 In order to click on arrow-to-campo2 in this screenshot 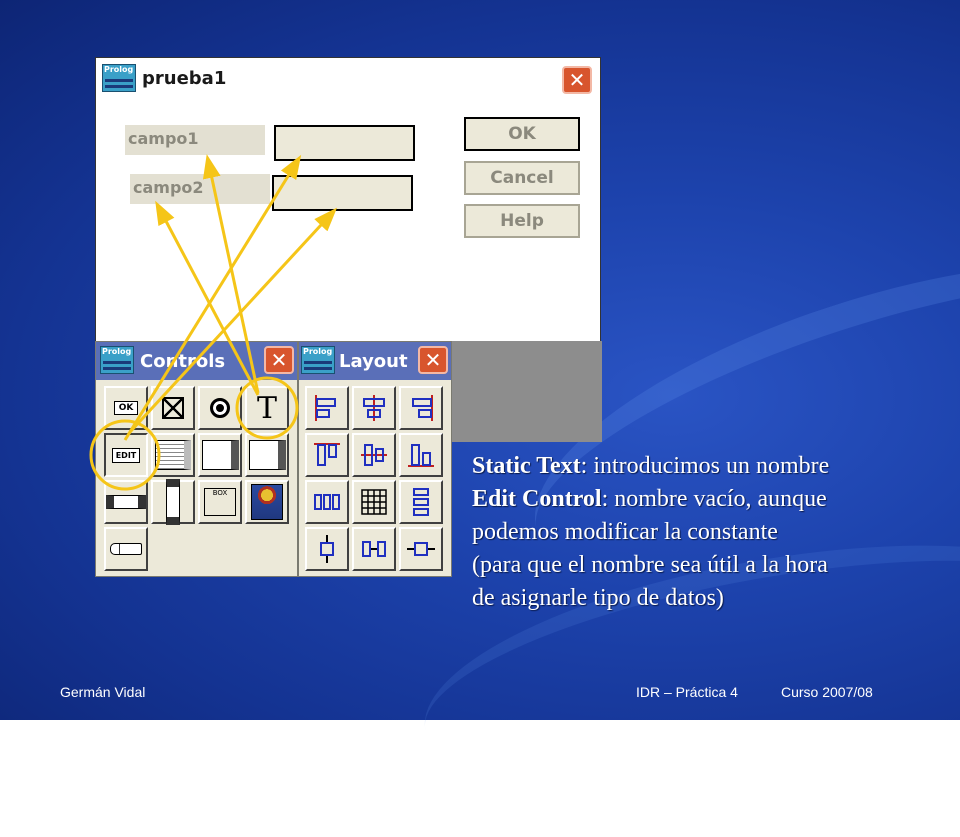, I will do `click(207, 298)`.